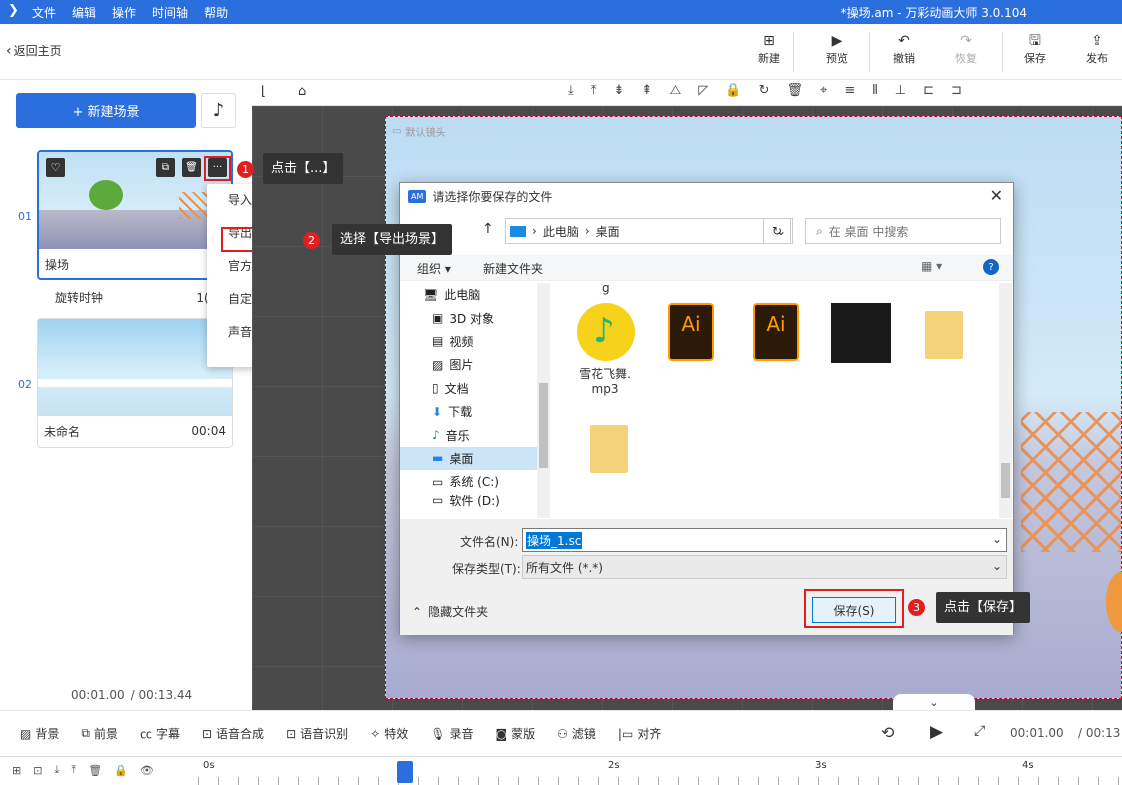 This screenshot has height=785, width=1122. I want to click on foreground-button: ⧉ 前景, so click(99, 733).